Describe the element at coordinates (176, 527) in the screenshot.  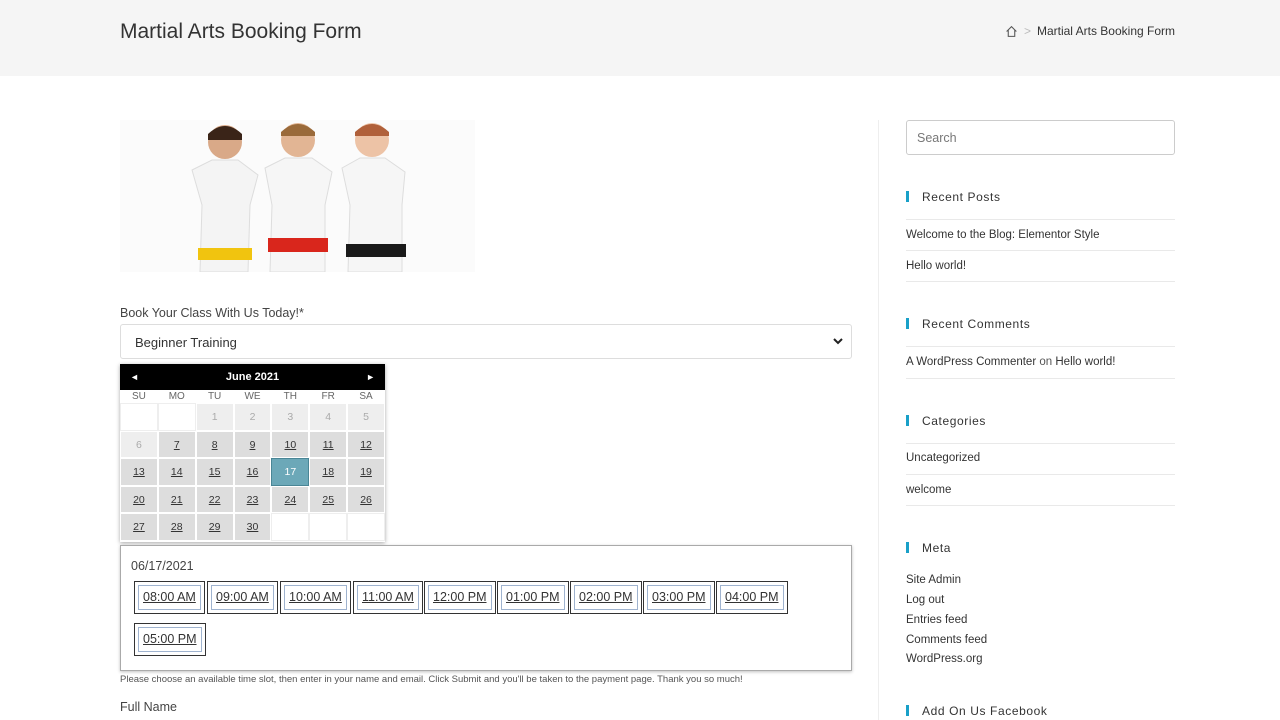
I see `calendar-day: 28` at that location.